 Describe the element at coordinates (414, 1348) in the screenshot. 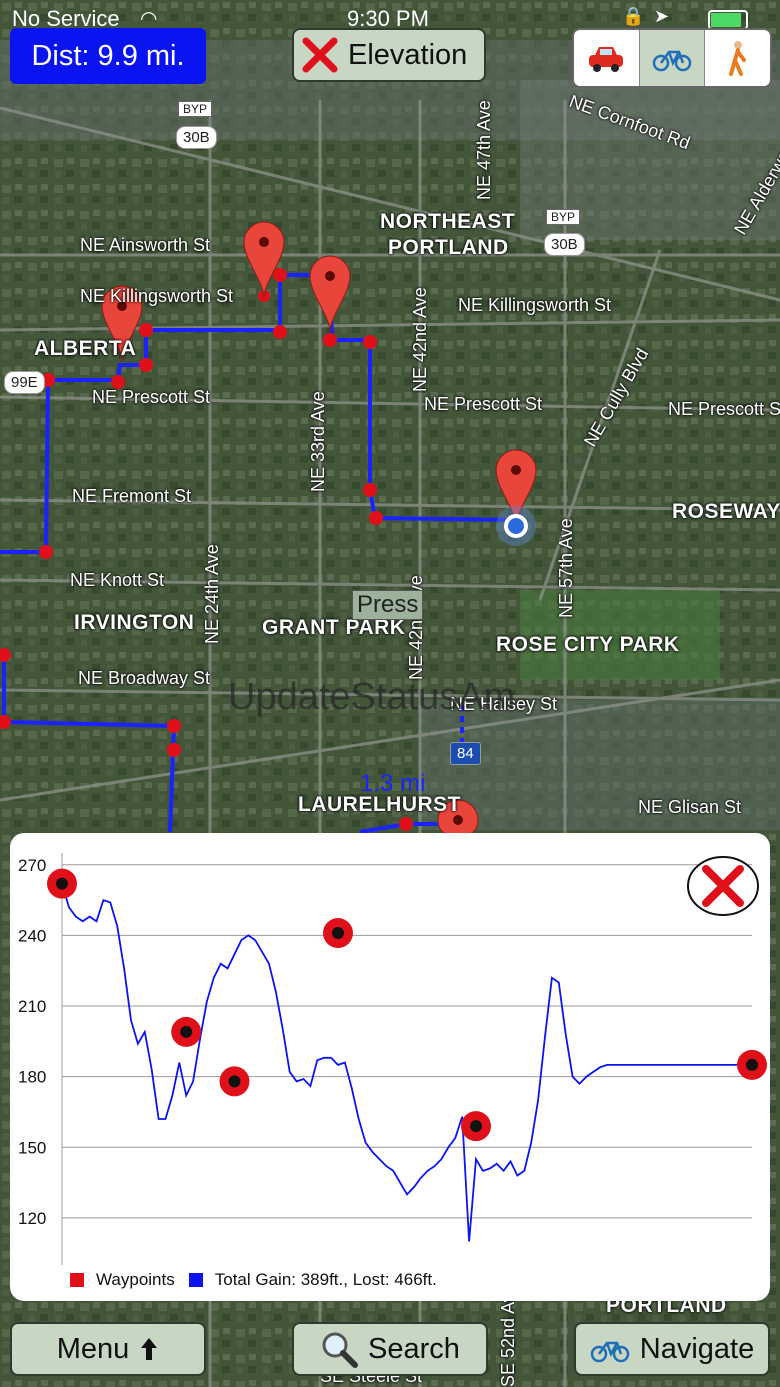

I see `search-label: Search` at that location.